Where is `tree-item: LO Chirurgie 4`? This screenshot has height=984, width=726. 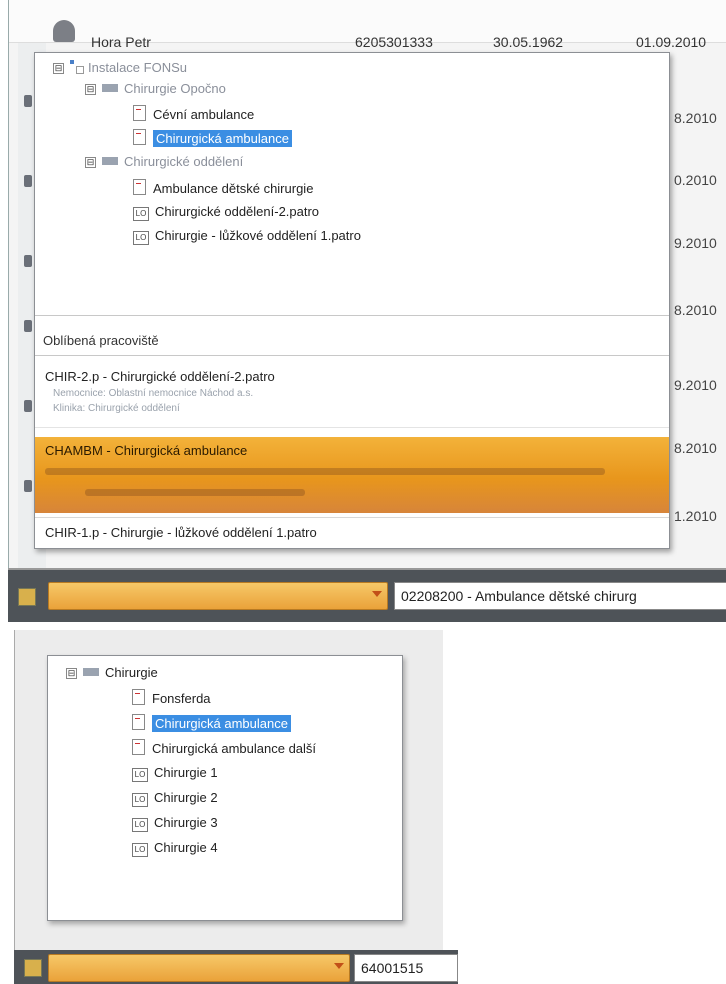 tree-item: LO Chirurgie 4 is located at coordinates (175, 848).